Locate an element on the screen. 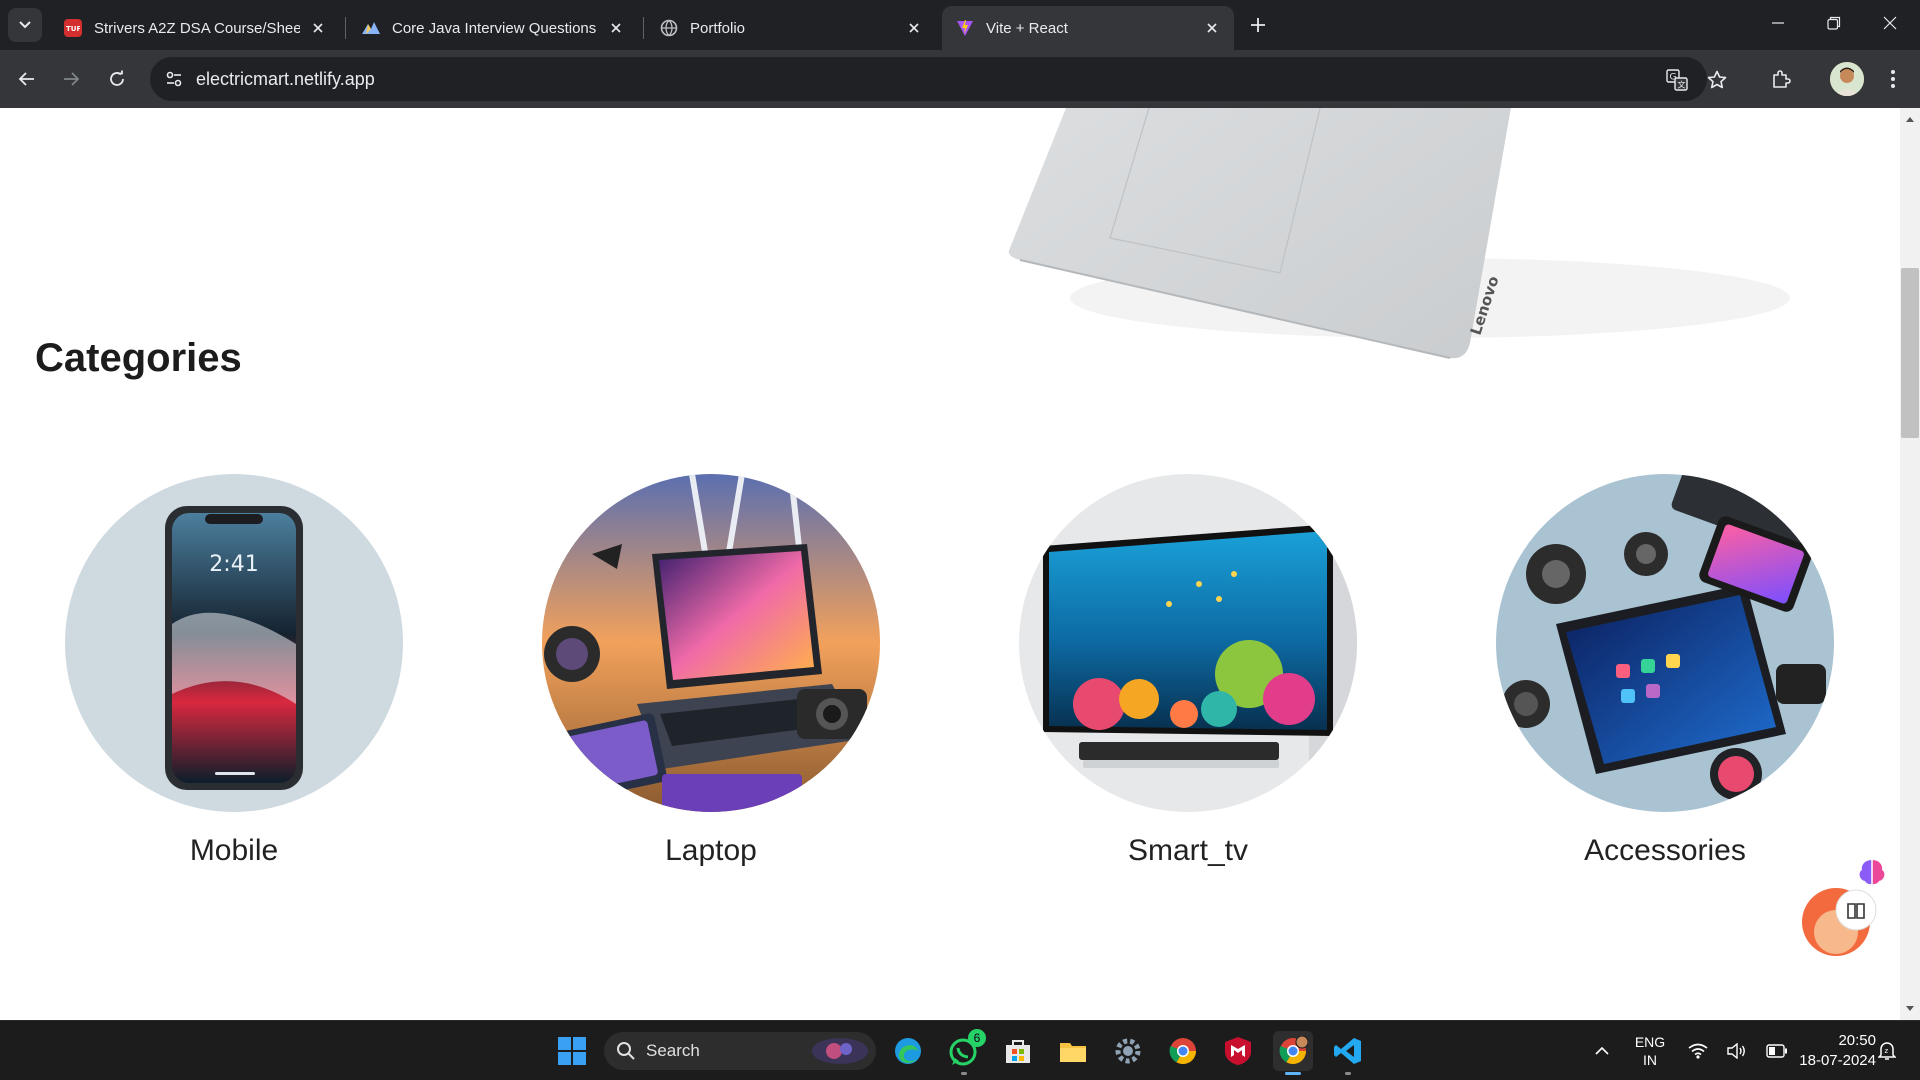  plus-icon is located at coordinates (1258, 25).